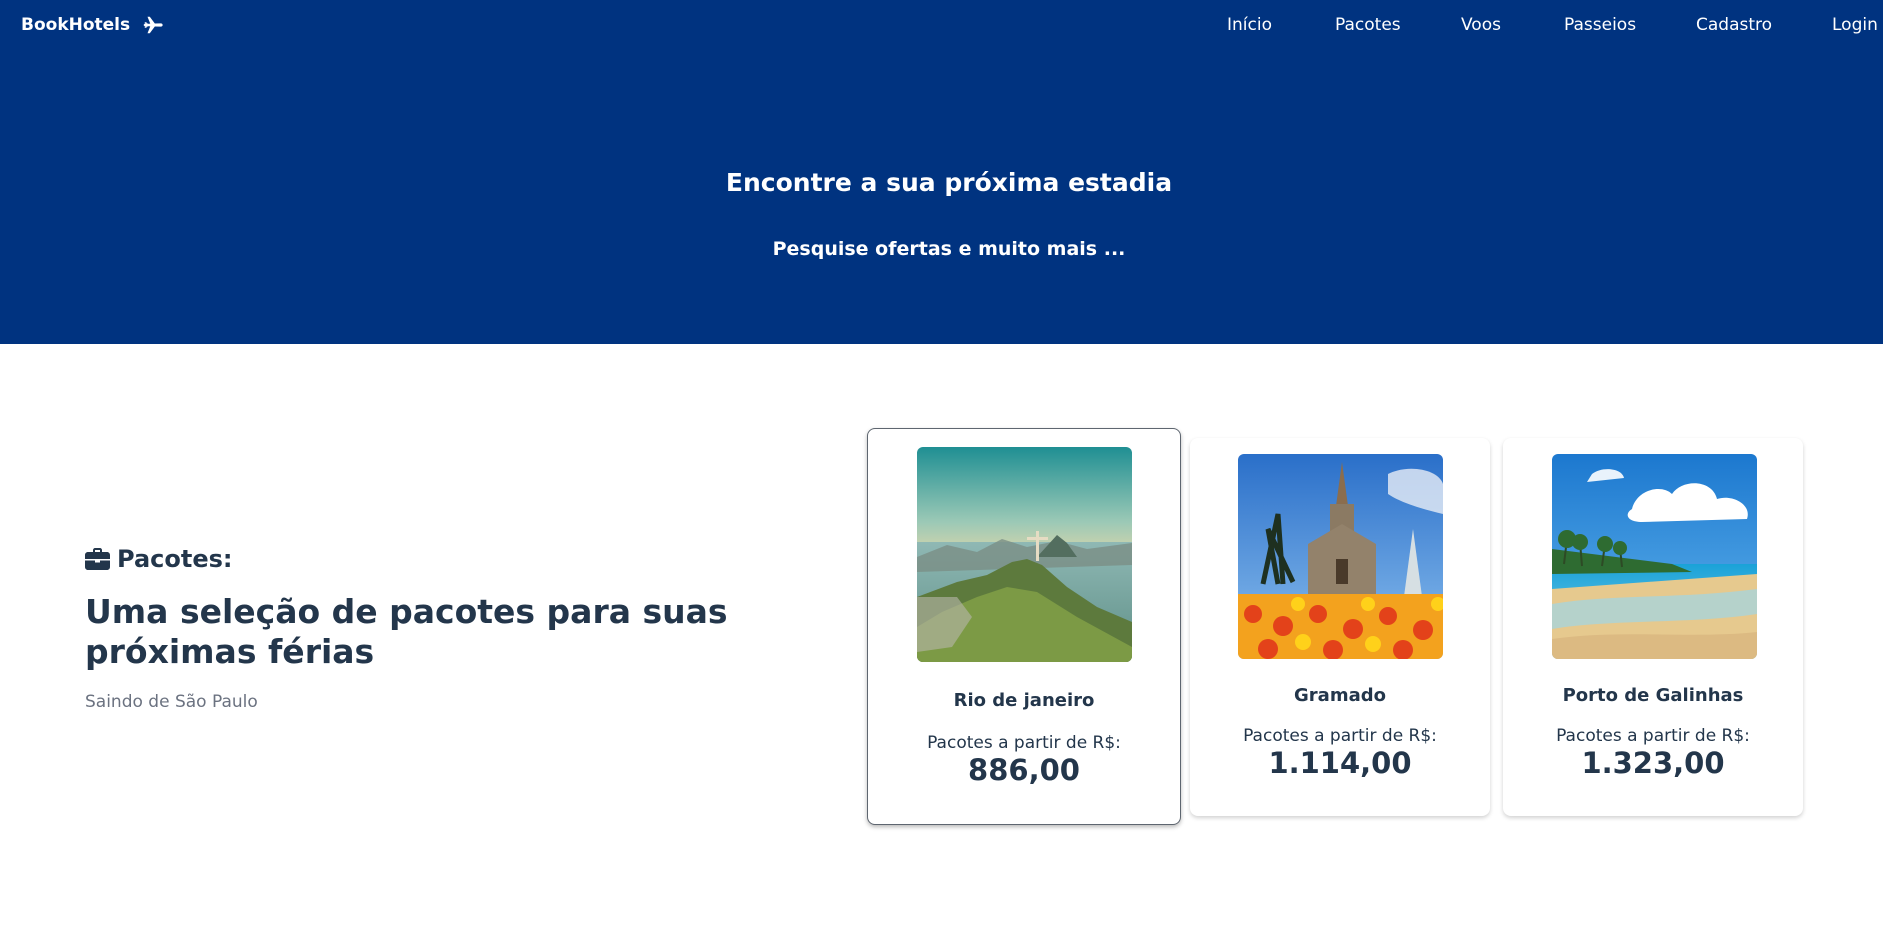 The height and width of the screenshot is (941, 1883). Describe the element at coordinates (1653, 695) in the screenshot. I see `card-city: Porto de Galinhas` at that location.